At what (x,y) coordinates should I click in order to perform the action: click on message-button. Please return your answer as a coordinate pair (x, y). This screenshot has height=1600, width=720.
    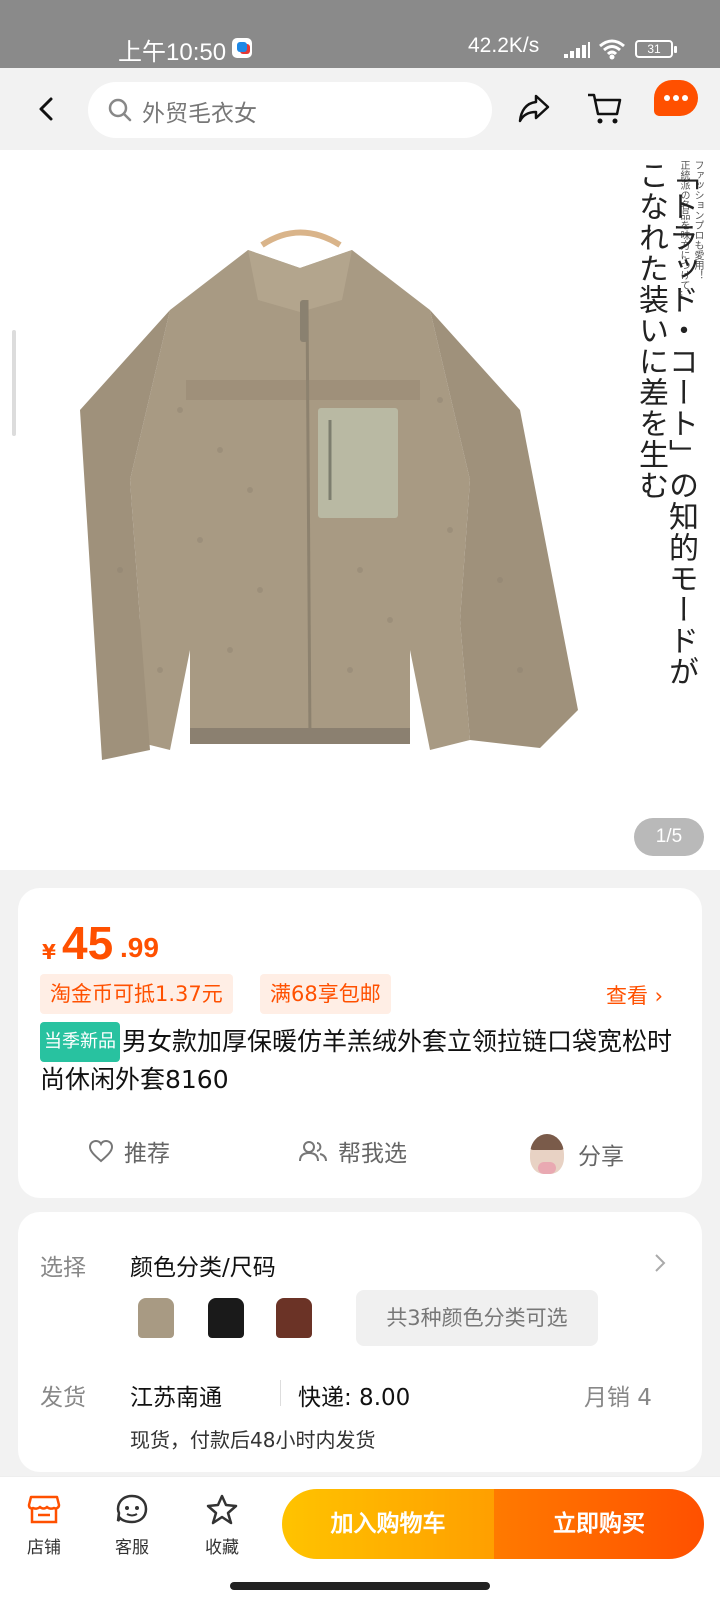
    Looking at the image, I should click on (676, 98).